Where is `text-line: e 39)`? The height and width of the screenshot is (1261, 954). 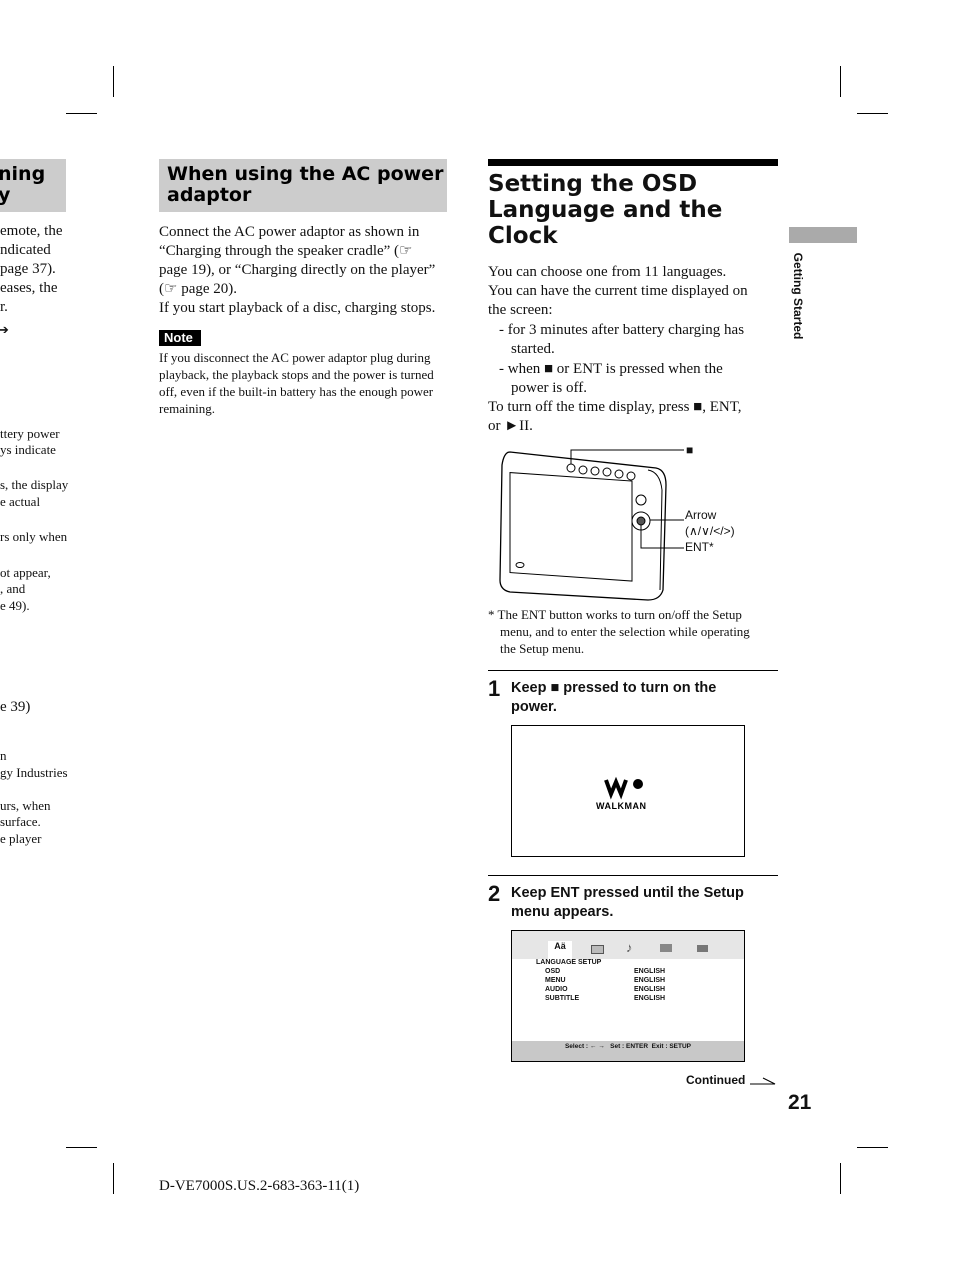
text-line: e 39) is located at coordinates (15, 707).